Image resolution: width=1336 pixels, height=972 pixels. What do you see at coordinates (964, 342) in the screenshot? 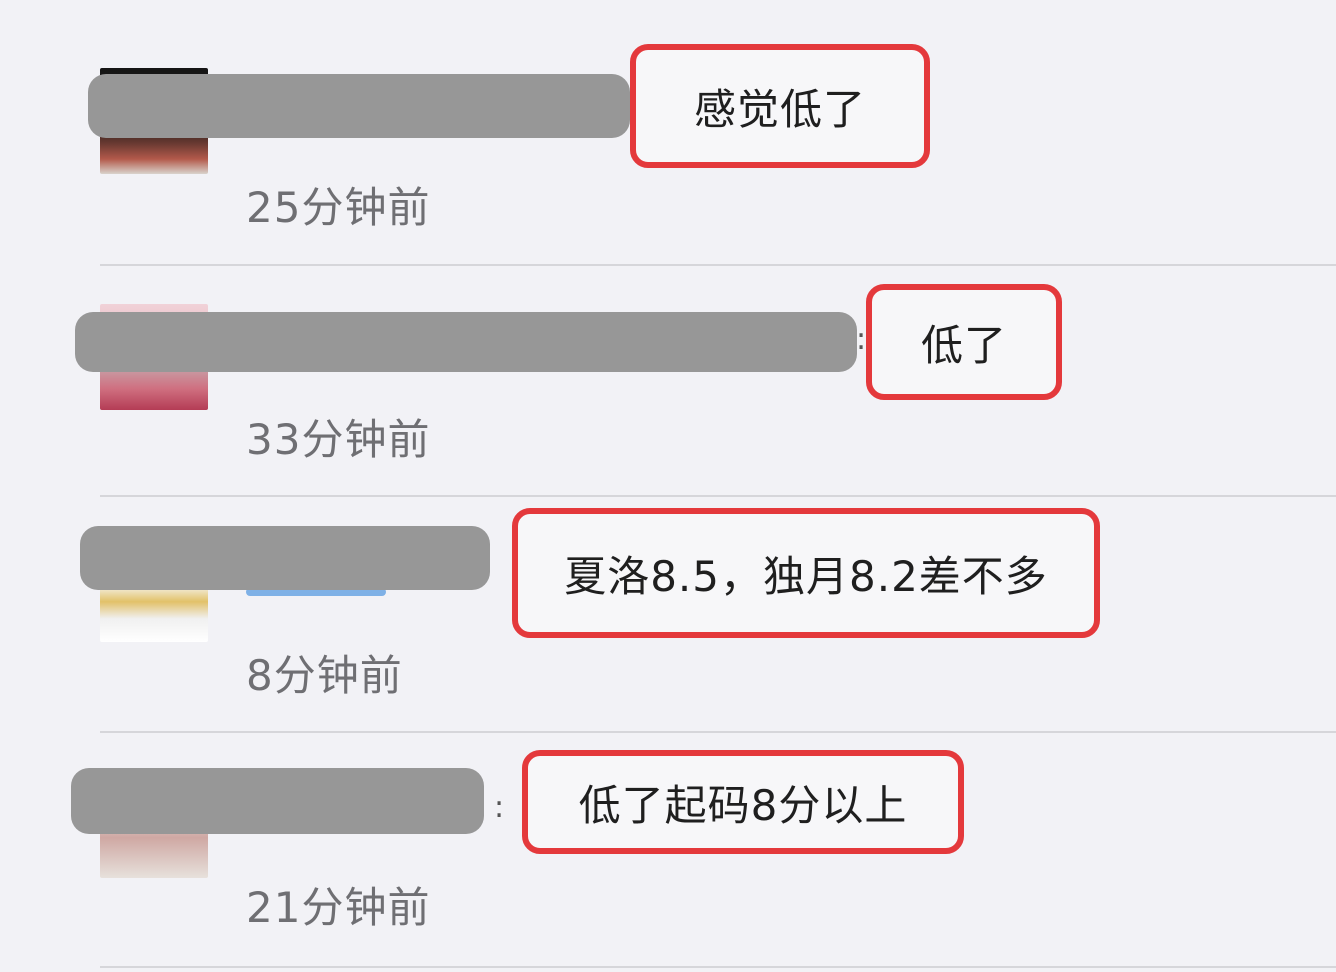
I see `comment-text: 低了` at bounding box center [964, 342].